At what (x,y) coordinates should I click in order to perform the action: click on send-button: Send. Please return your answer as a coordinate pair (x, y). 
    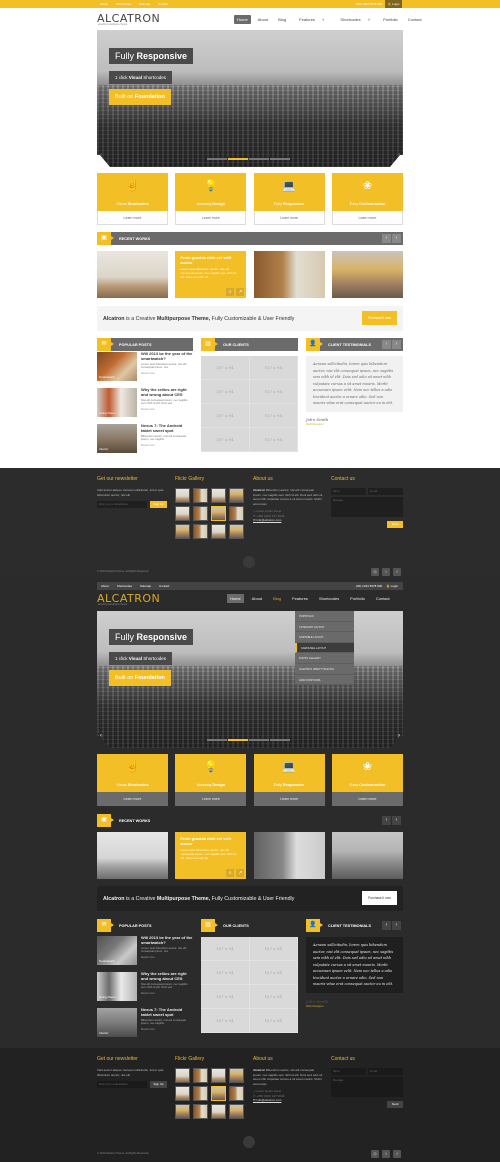
    Looking at the image, I should click on (395, 524).